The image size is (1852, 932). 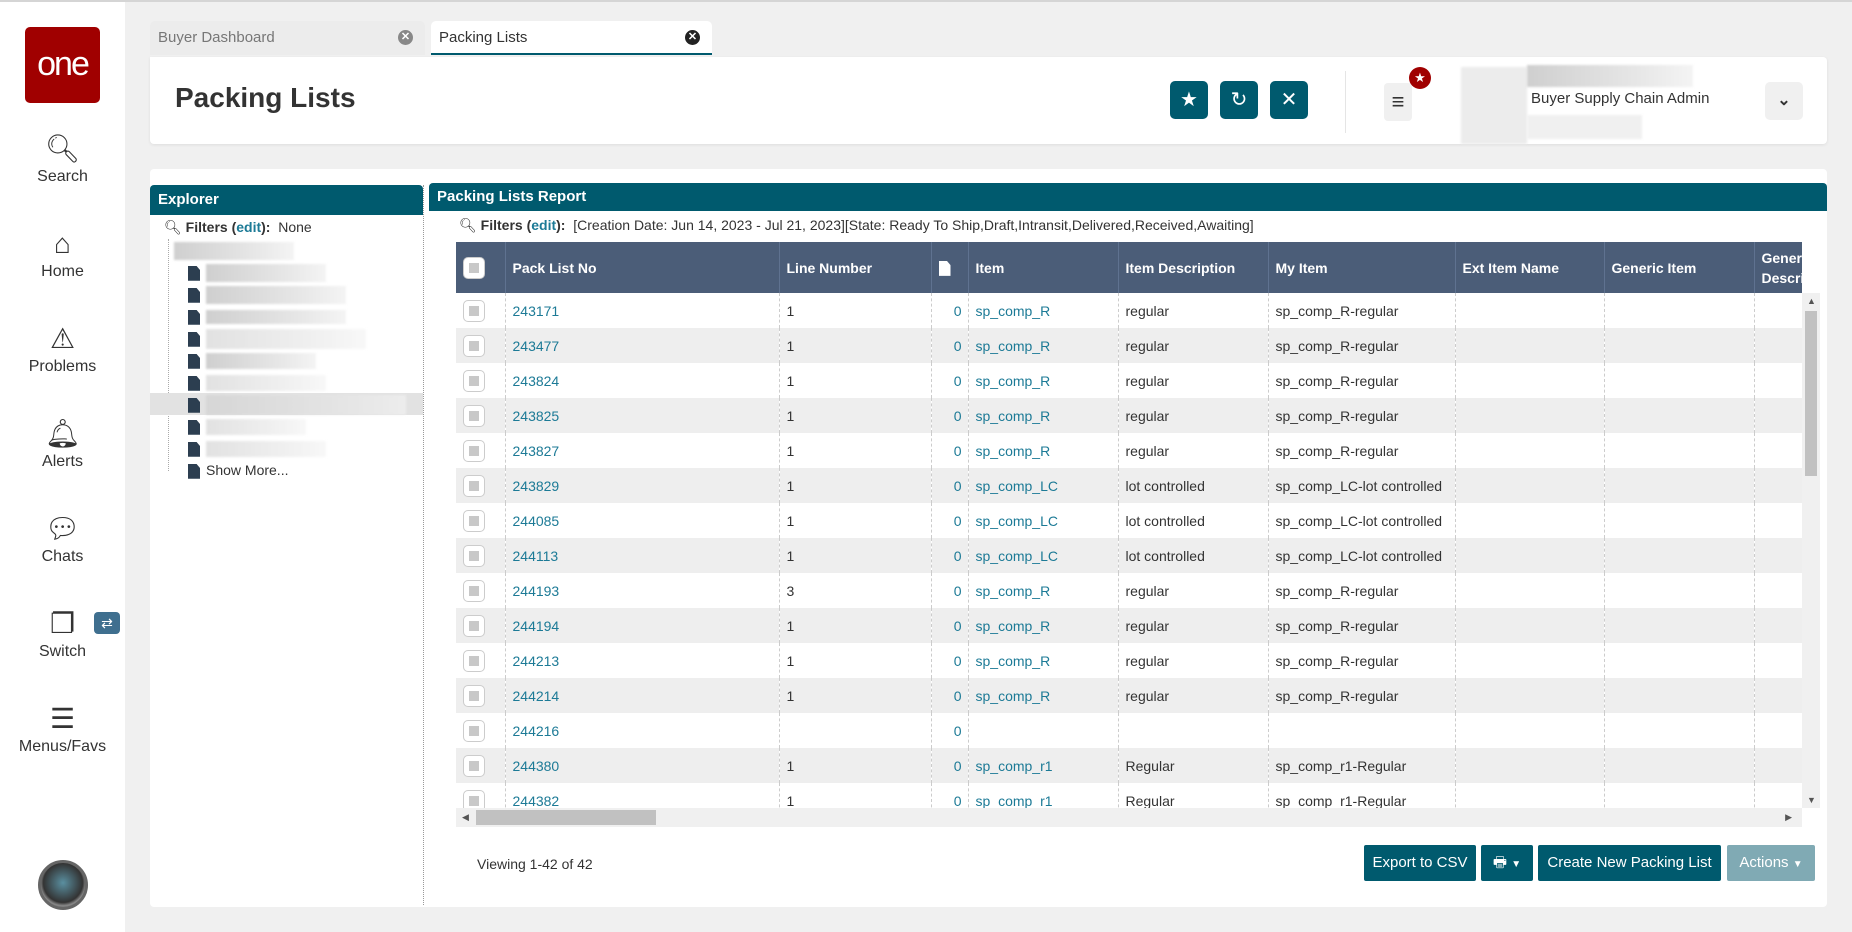 What do you see at coordinates (1362, 267) in the screenshot?
I see `column-header: My Item` at bounding box center [1362, 267].